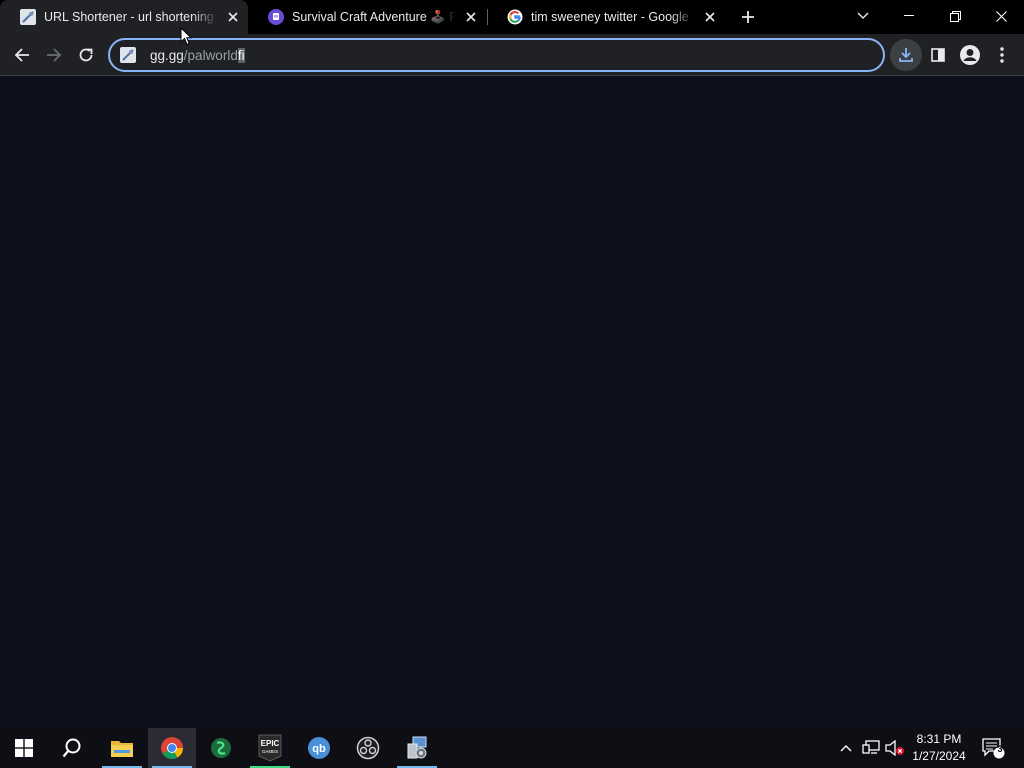 This screenshot has height=768, width=1024. What do you see at coordinates (86, 55) in the screenshot?
I see `reload-button` at bounding box center [86, 55].